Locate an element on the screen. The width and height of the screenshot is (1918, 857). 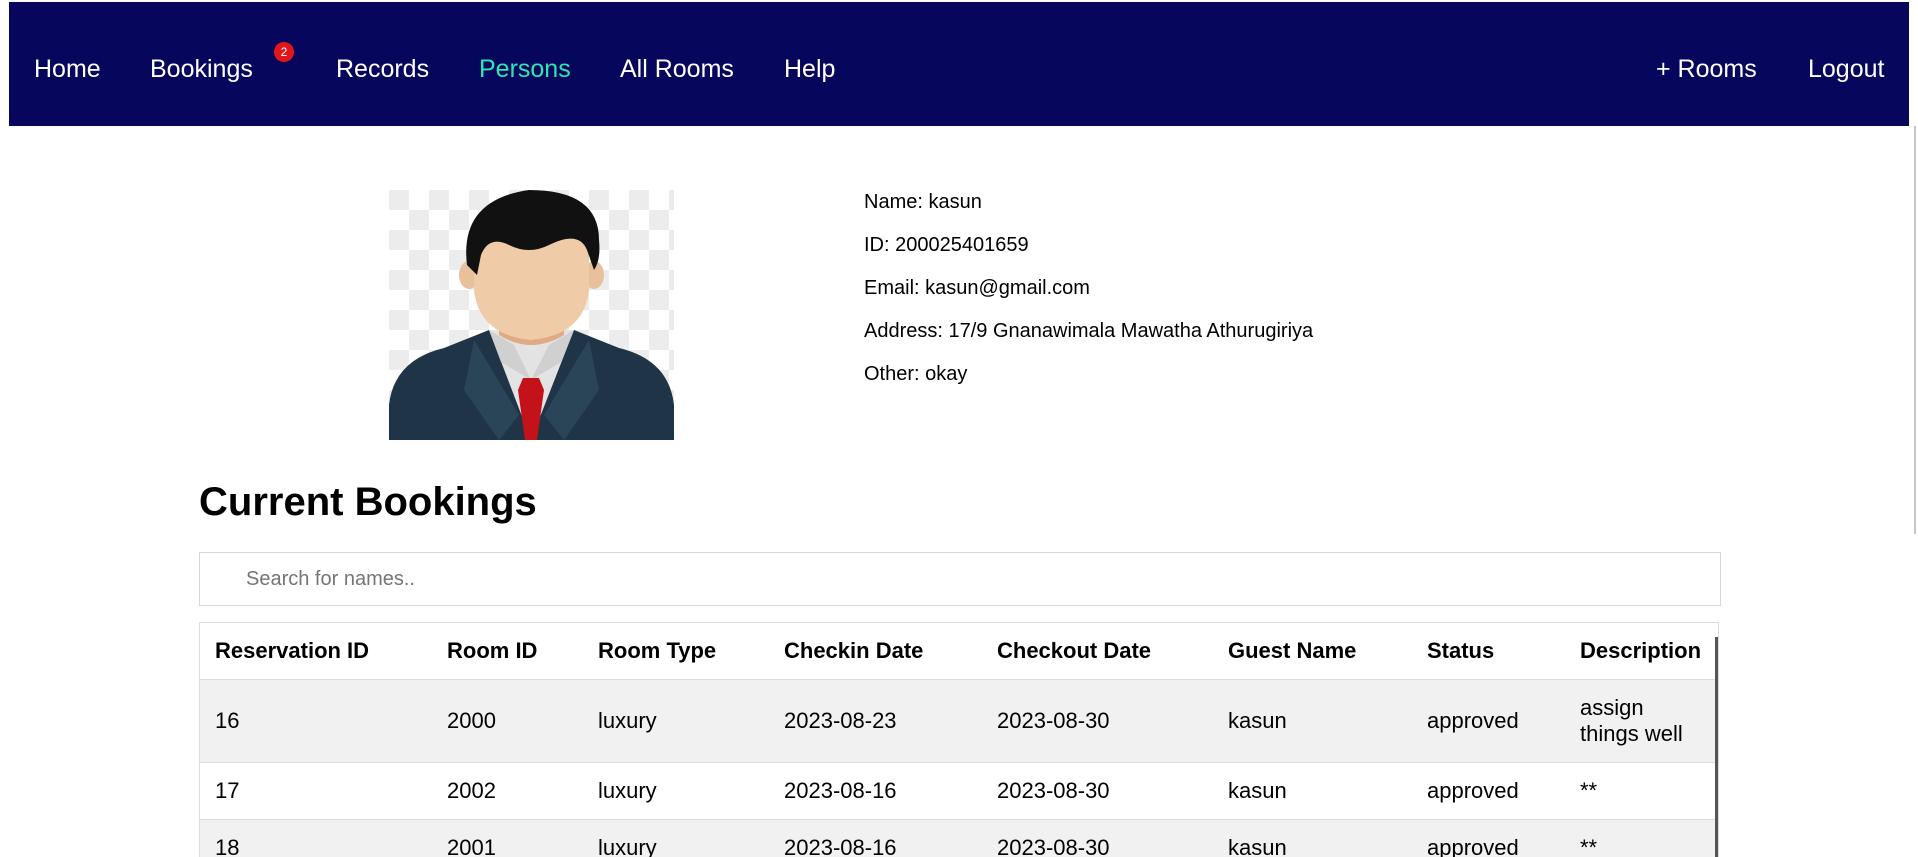
column-header: Description is located at coordinates (1641, 651).